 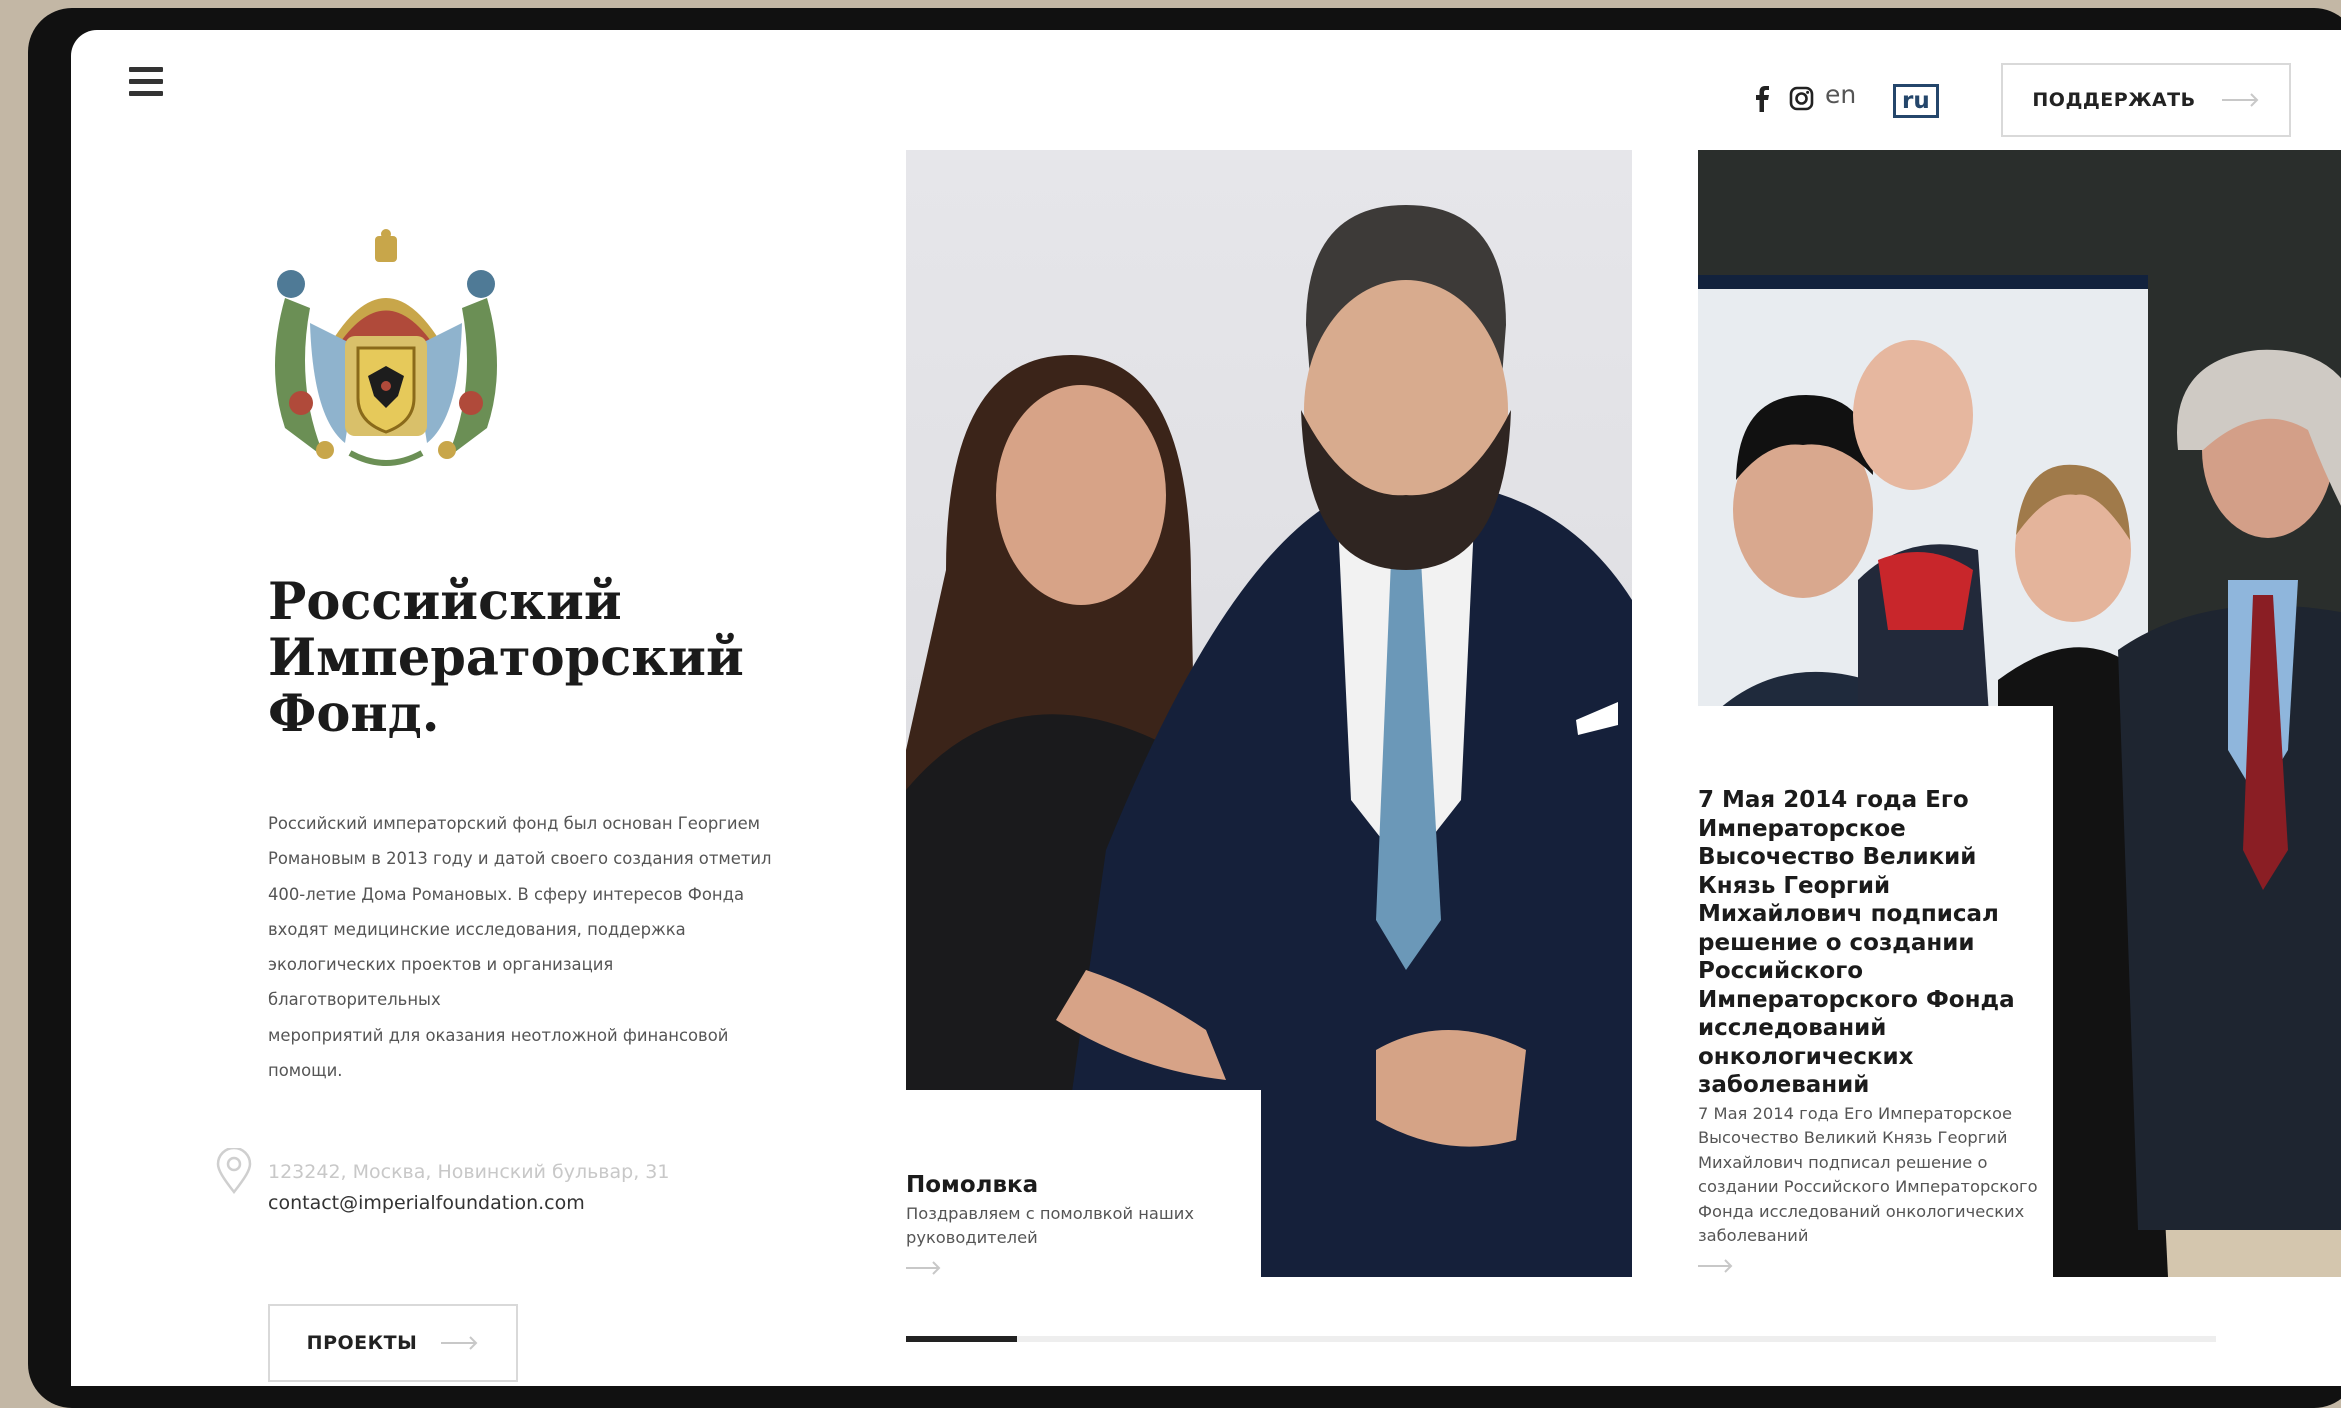 What do you see at coordinates (1868, 1186) in the screenshot?
I see `card-text-line: создании Российского Императорского` at bounding box center [1868, 1186].